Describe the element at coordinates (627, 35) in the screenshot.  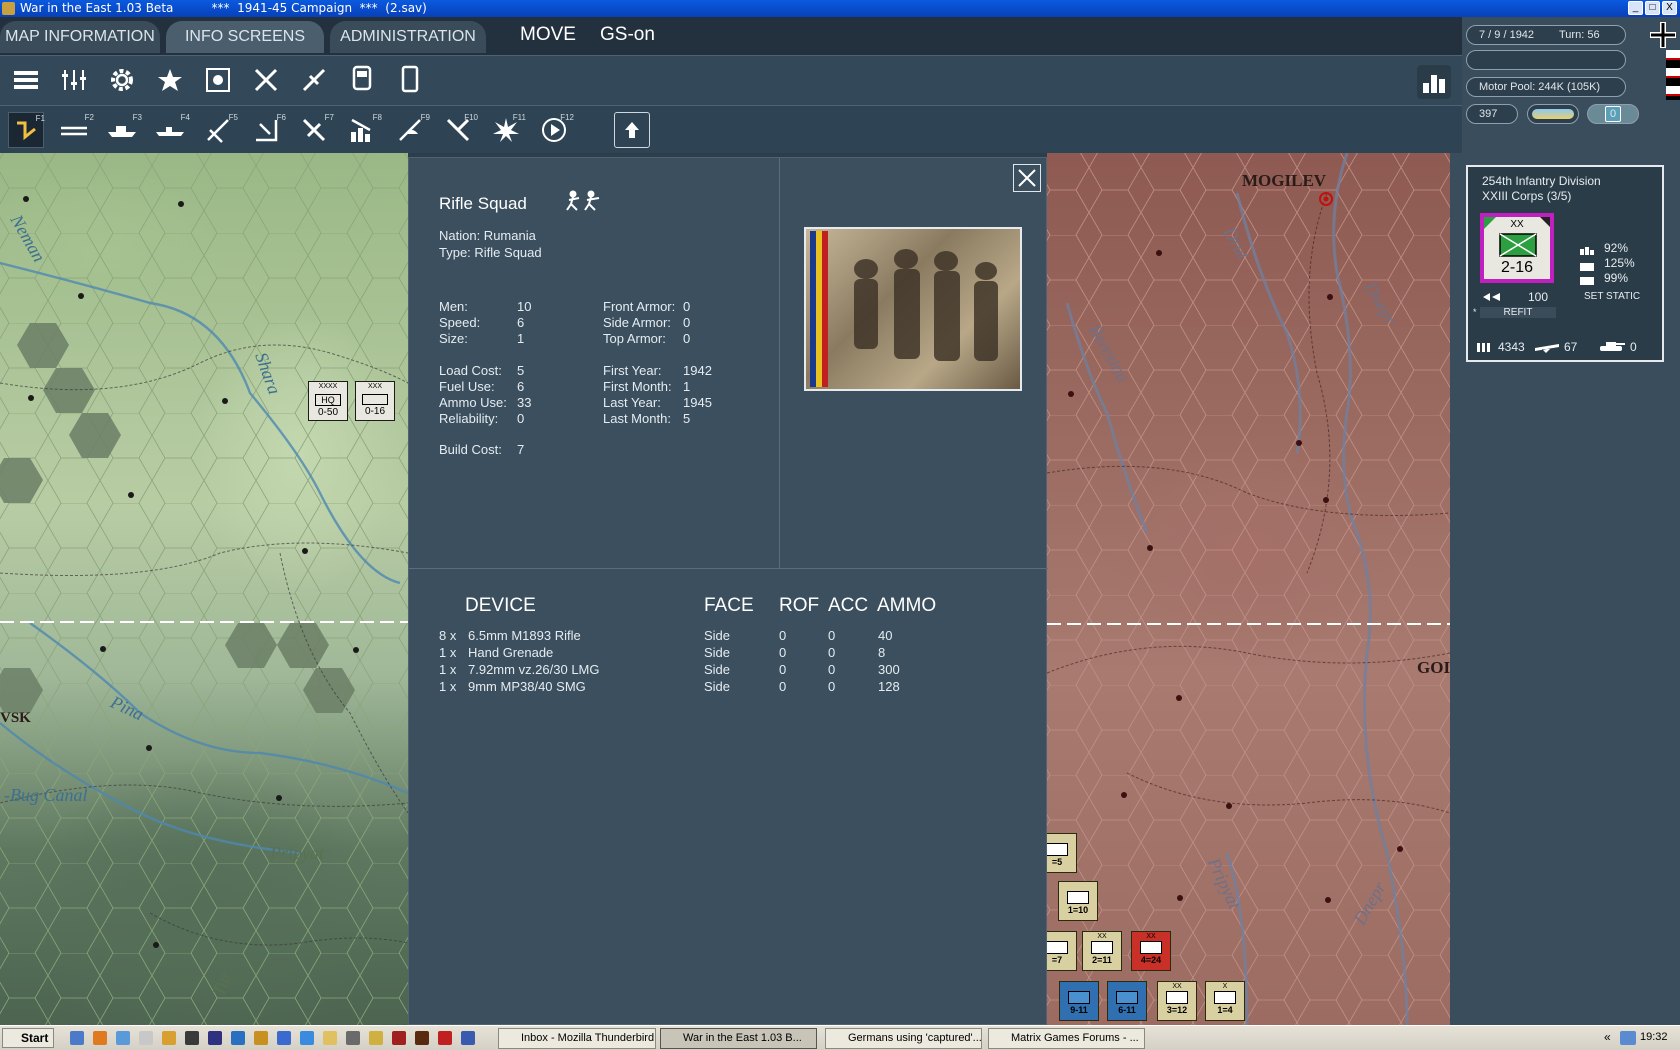
I see `gs-label: GS-on` at that location.